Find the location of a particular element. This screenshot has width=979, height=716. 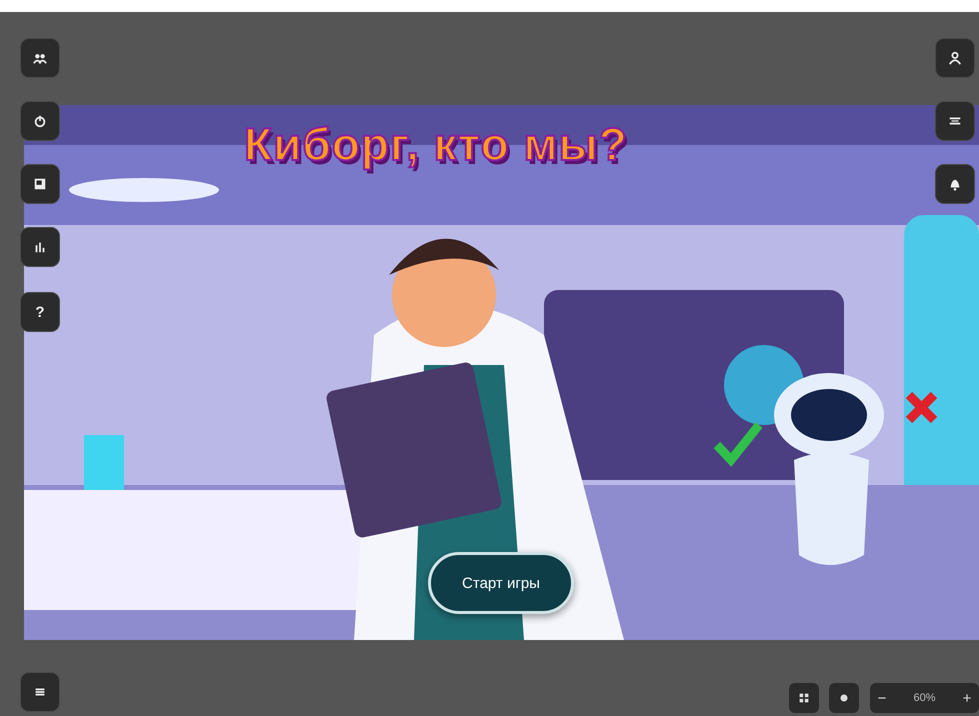

menu-button is located at coordinates (40, 692).